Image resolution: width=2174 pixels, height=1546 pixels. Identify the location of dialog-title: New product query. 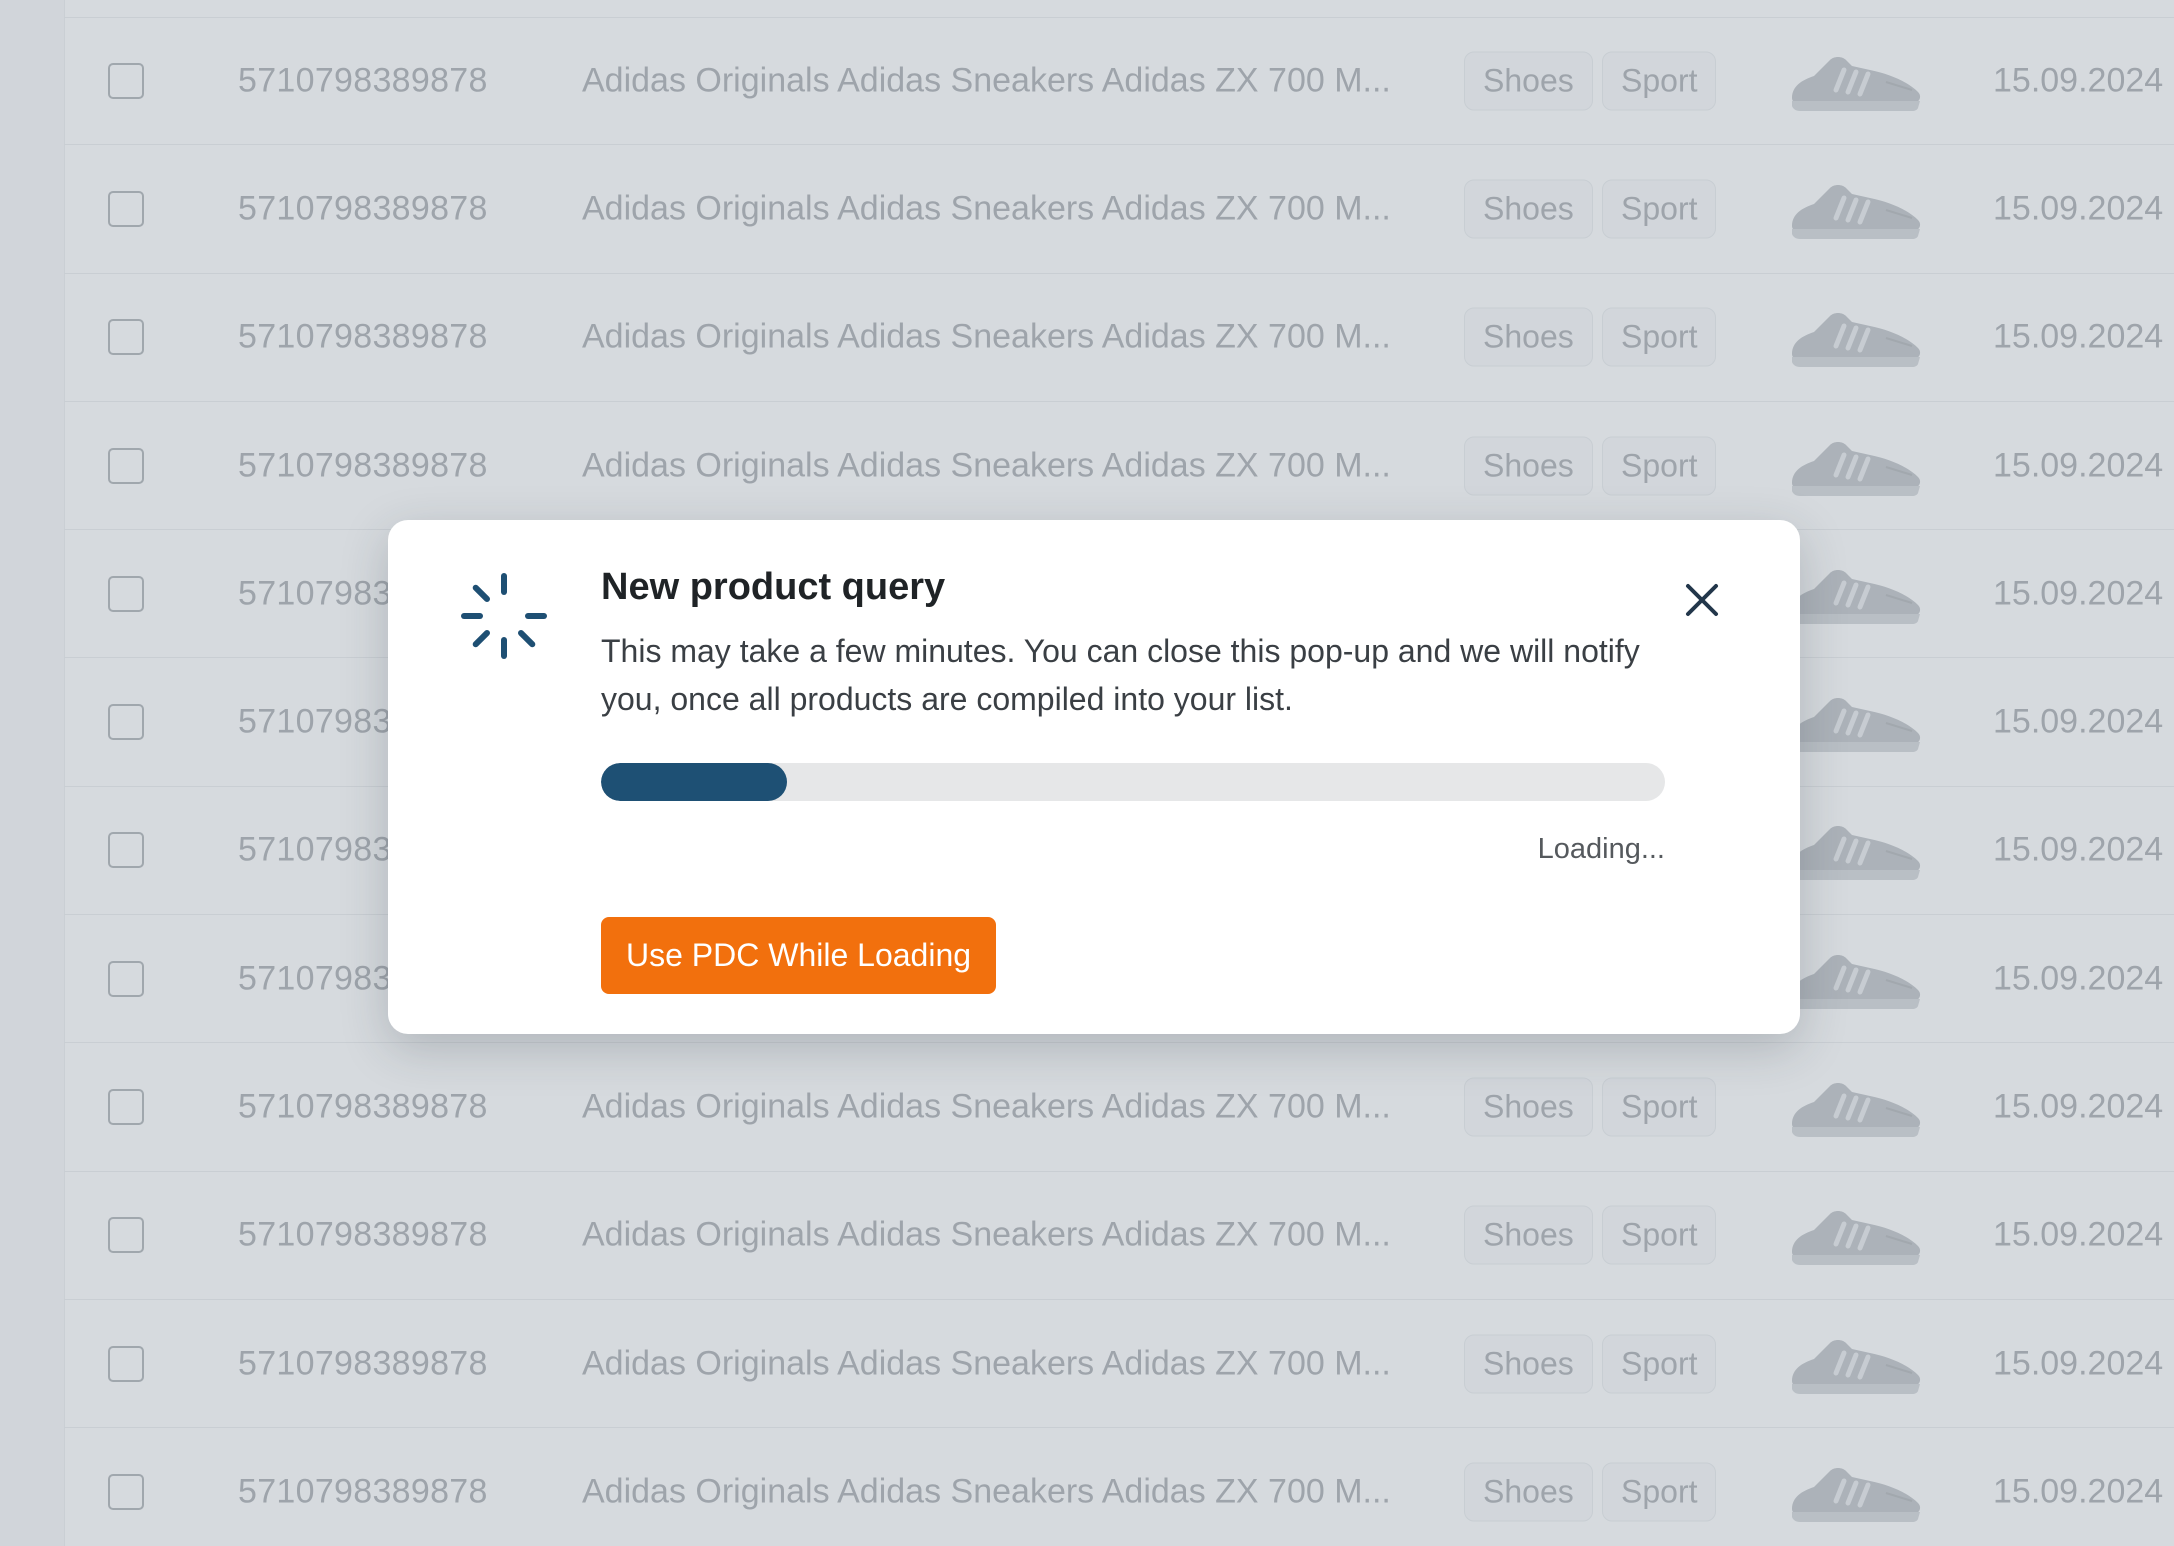
(773, 587).